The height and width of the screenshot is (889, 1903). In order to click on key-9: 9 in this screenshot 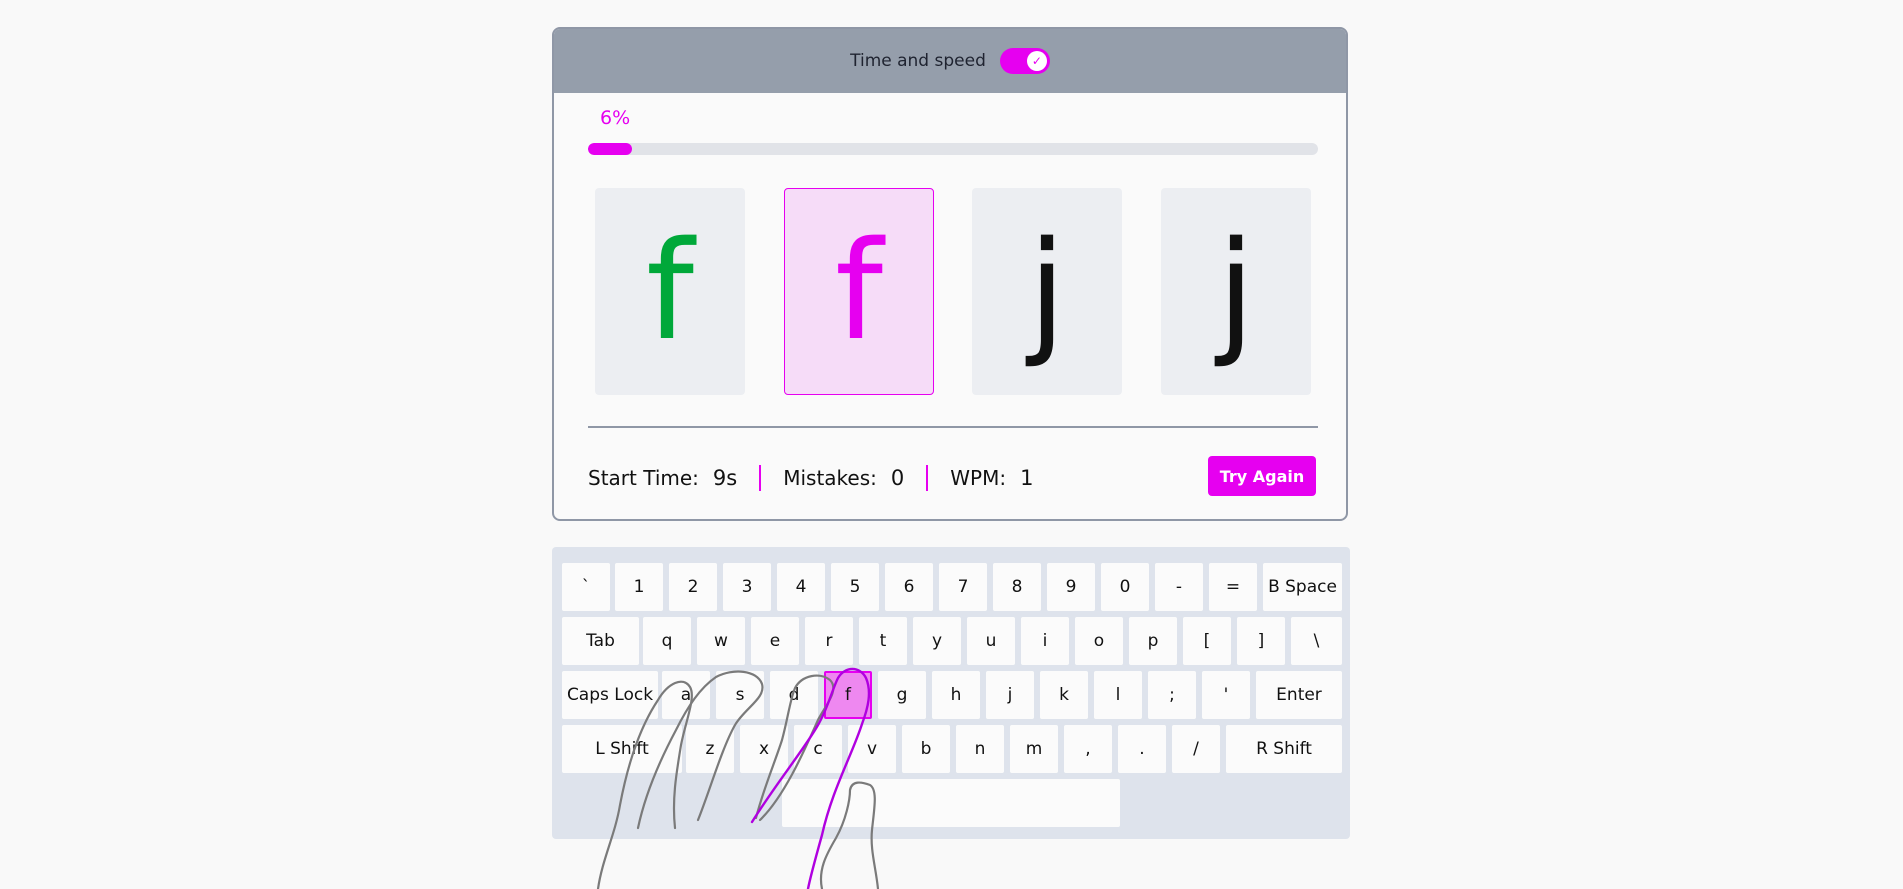, I will do `click(1071, 587)`.